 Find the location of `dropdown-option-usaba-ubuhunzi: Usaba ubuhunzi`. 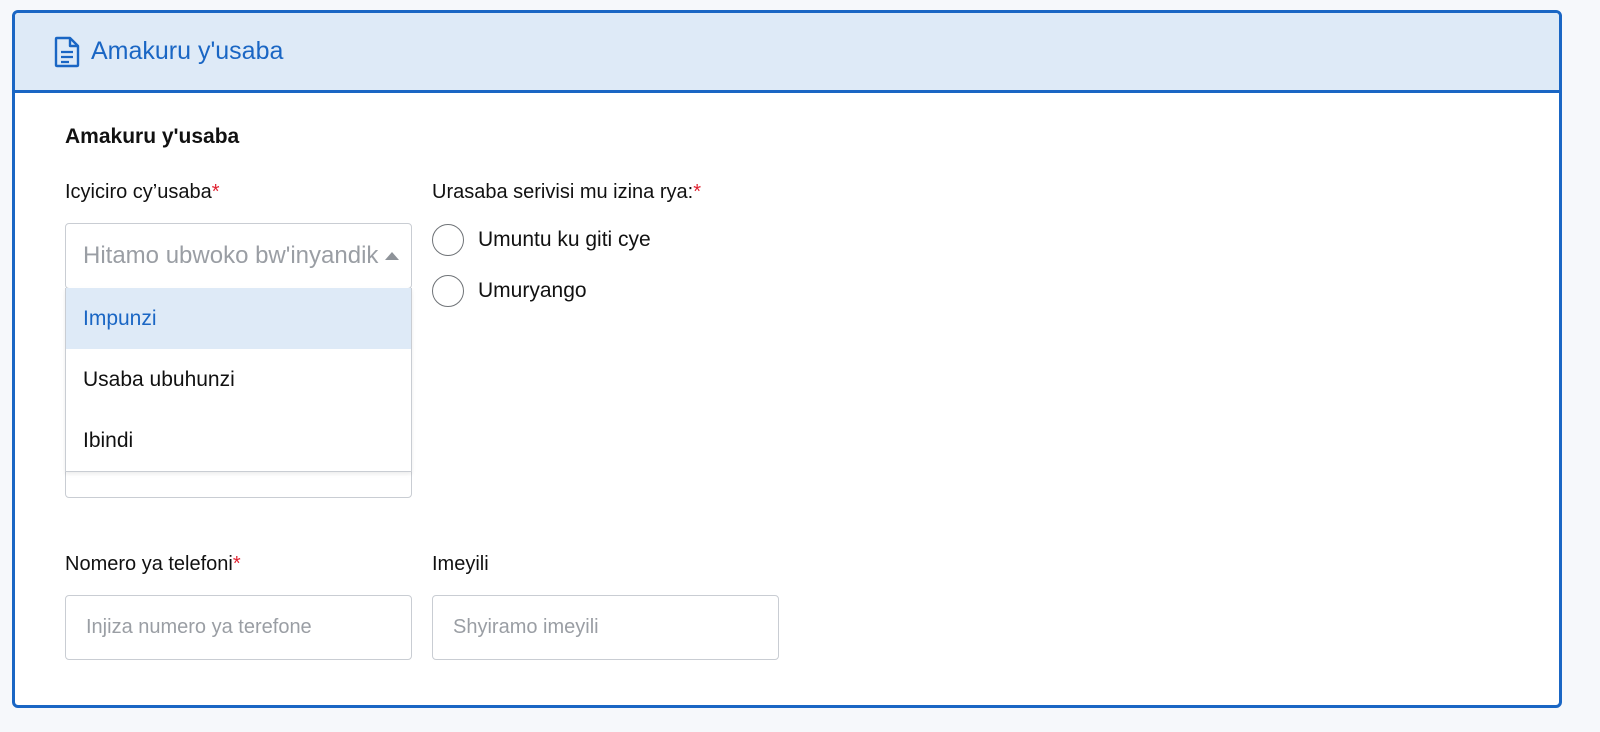

dropdown-option-usaba-ubuhunzi: Usaba ubuhunzi is located at coordinates (238, 379).